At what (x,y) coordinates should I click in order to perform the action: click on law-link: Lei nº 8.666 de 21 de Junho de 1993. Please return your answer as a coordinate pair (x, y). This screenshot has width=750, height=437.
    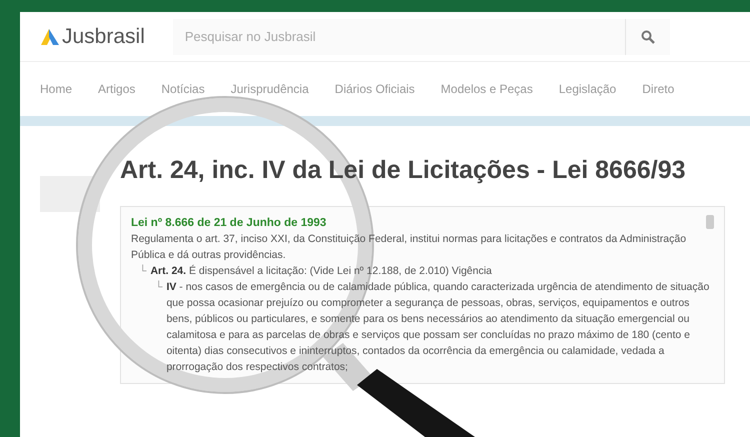
    Looking at the image, I should click on (228, 222).